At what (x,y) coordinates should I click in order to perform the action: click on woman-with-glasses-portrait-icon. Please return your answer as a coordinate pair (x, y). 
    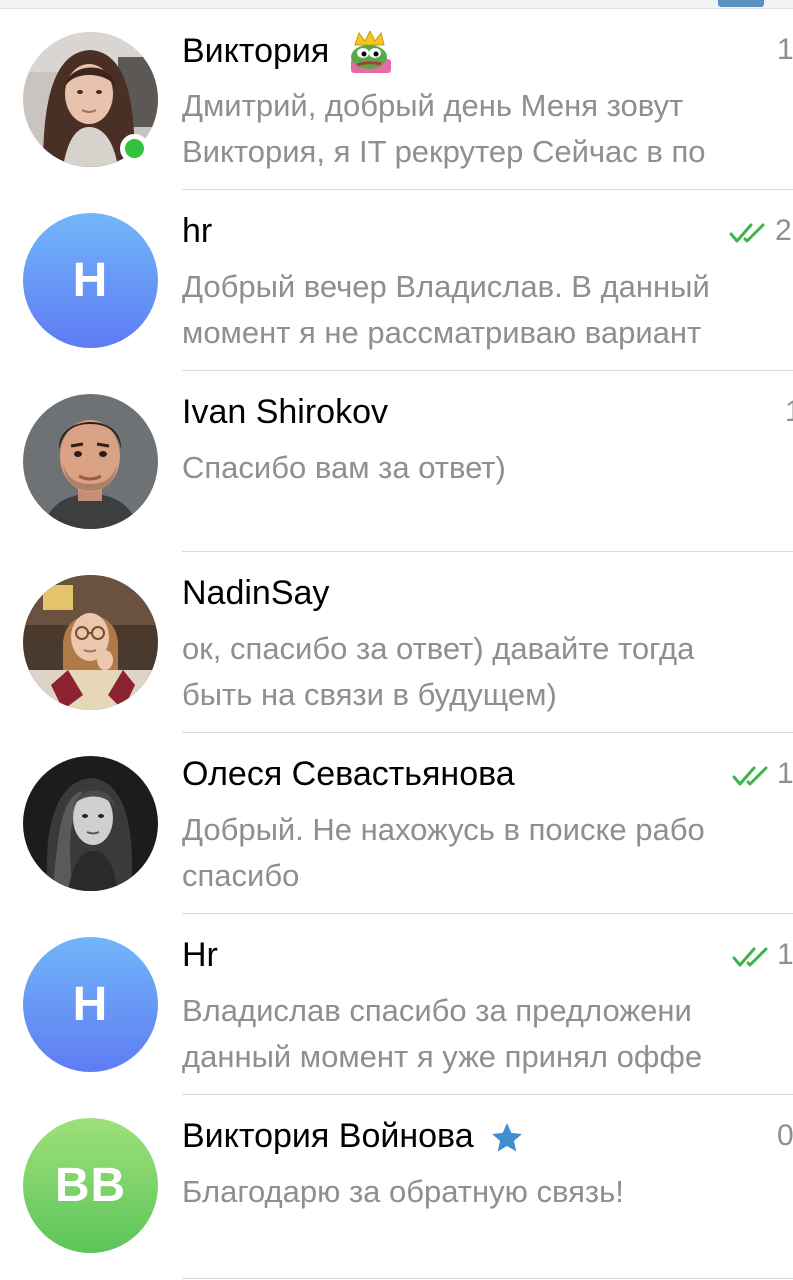
    Looking at the image, I should click on (90, 642).